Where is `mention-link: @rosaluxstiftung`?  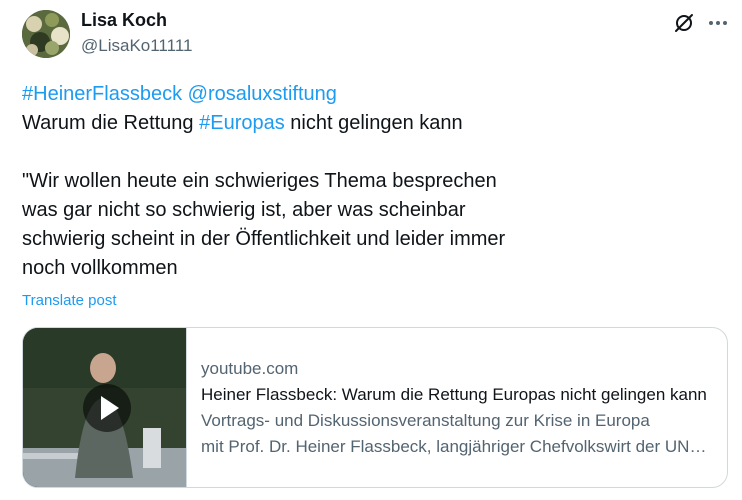 mention-link: @rosaluxstiftung is located at coordinates (262, 94).